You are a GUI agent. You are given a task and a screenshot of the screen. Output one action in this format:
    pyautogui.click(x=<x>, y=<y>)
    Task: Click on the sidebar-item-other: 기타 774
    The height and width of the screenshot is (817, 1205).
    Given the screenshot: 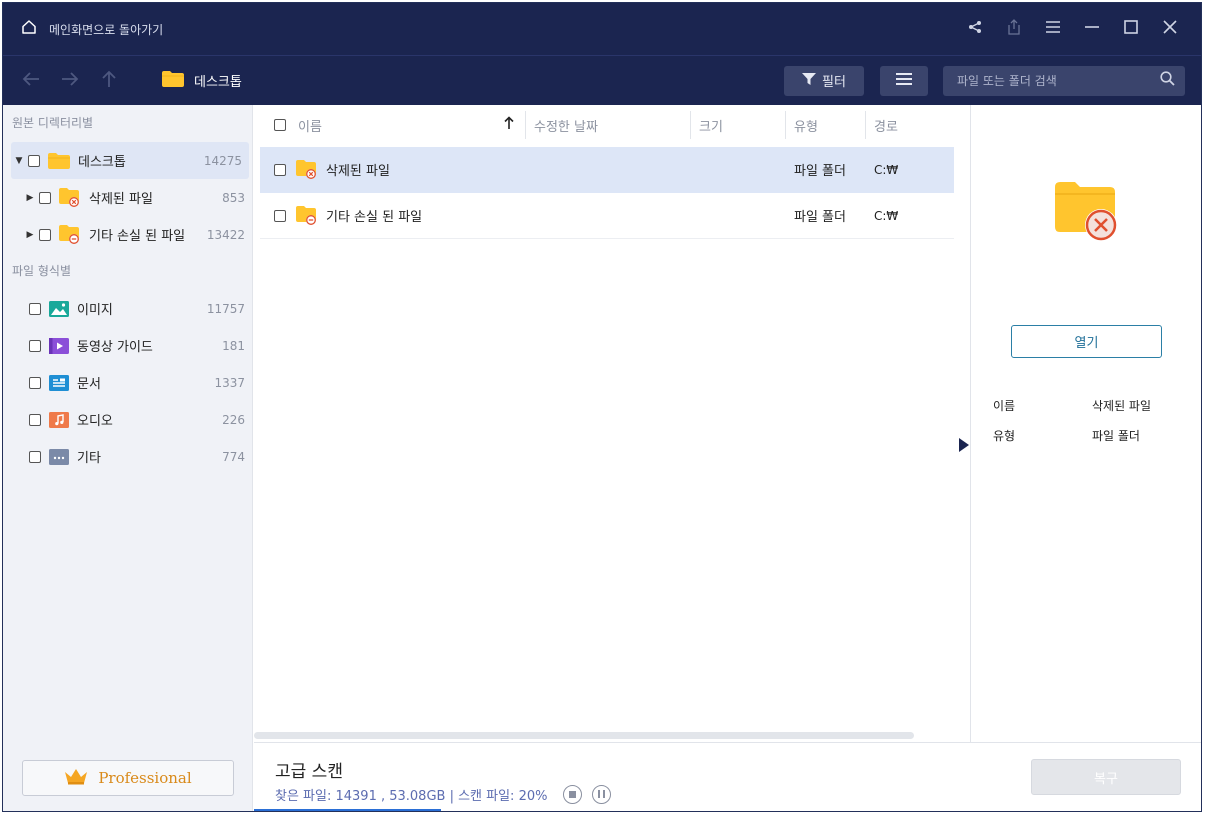 What is the action you would take?
    pyautogui.click(x=127, y=456)
    